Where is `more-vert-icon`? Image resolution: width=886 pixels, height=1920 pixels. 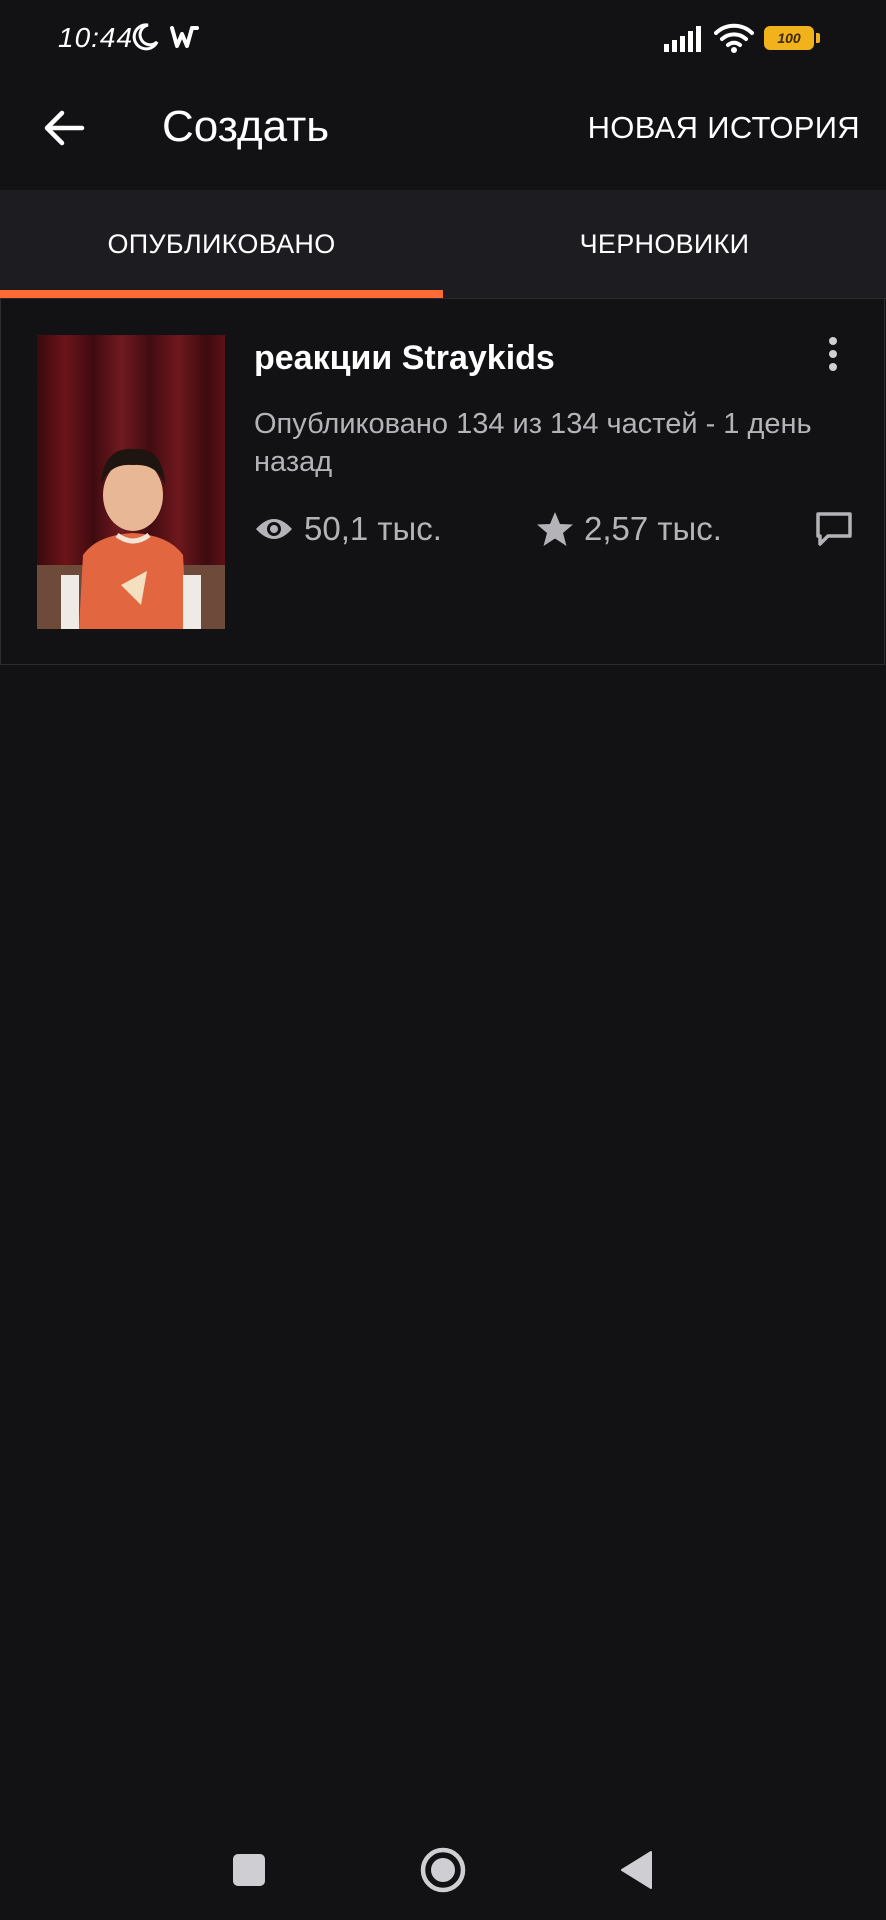
more-vert-icon is located at coordinates (833, 354).